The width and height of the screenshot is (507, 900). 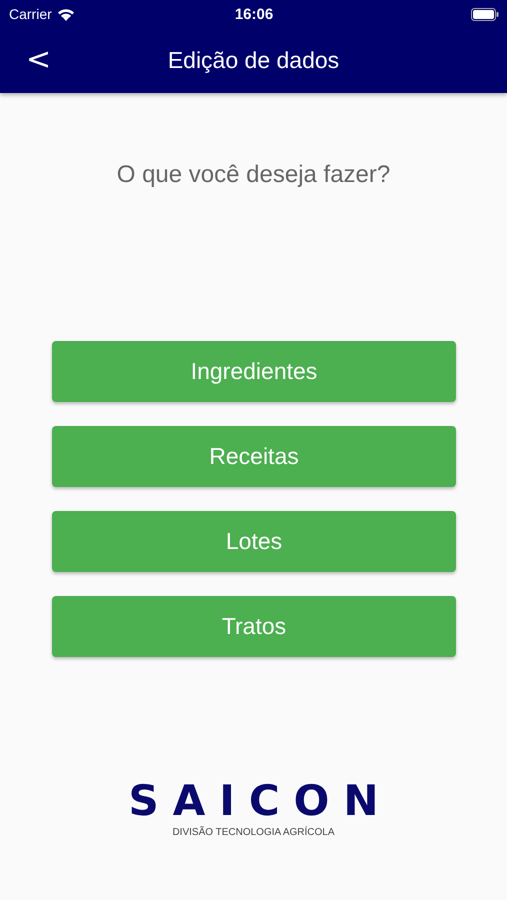 What do you see at coordinates (260, 801) in the screenshot?
I see `logo-wordmark: SAICON` at bounding box center [260, 801].